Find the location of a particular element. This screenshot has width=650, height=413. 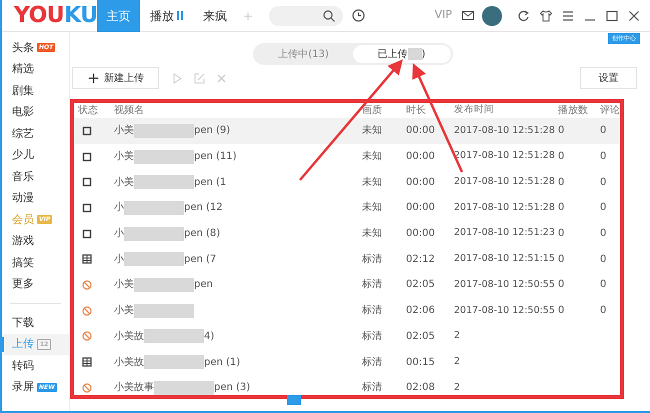

column-header: 发布时间 is located at coordinates (506, 110).